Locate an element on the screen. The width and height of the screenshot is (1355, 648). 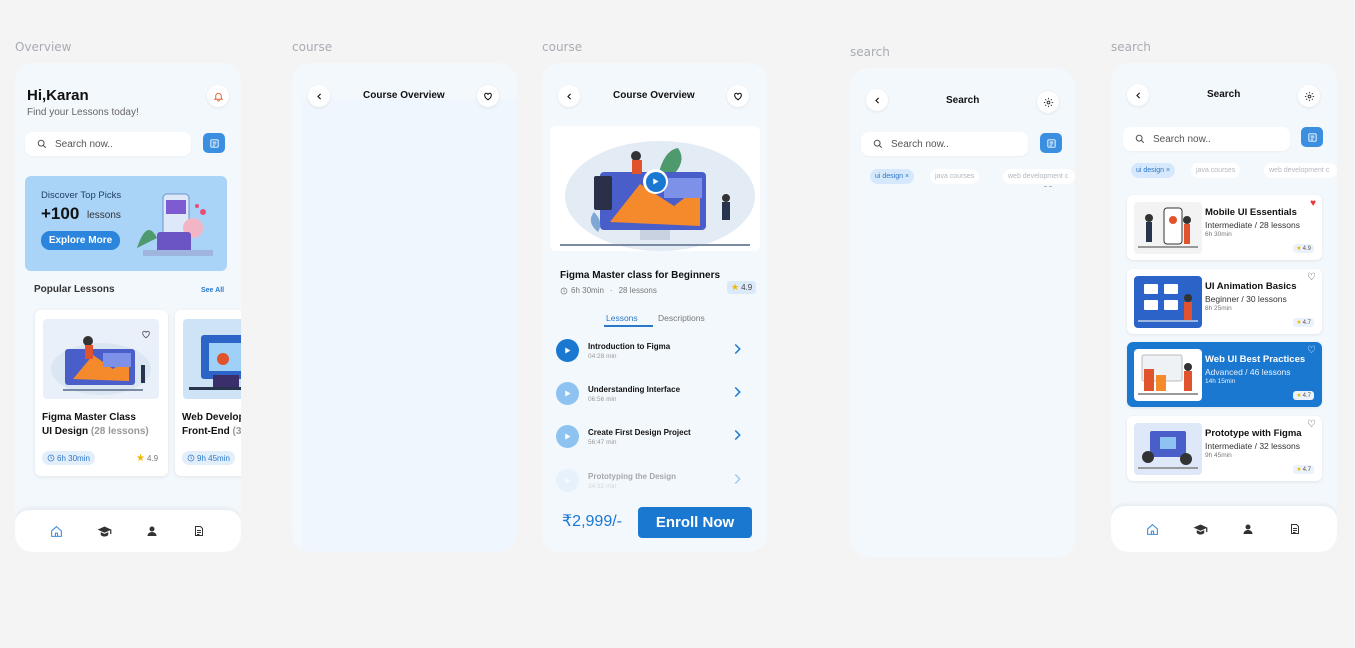
frame-label-search-1: search is located at coordinates (870, 52).